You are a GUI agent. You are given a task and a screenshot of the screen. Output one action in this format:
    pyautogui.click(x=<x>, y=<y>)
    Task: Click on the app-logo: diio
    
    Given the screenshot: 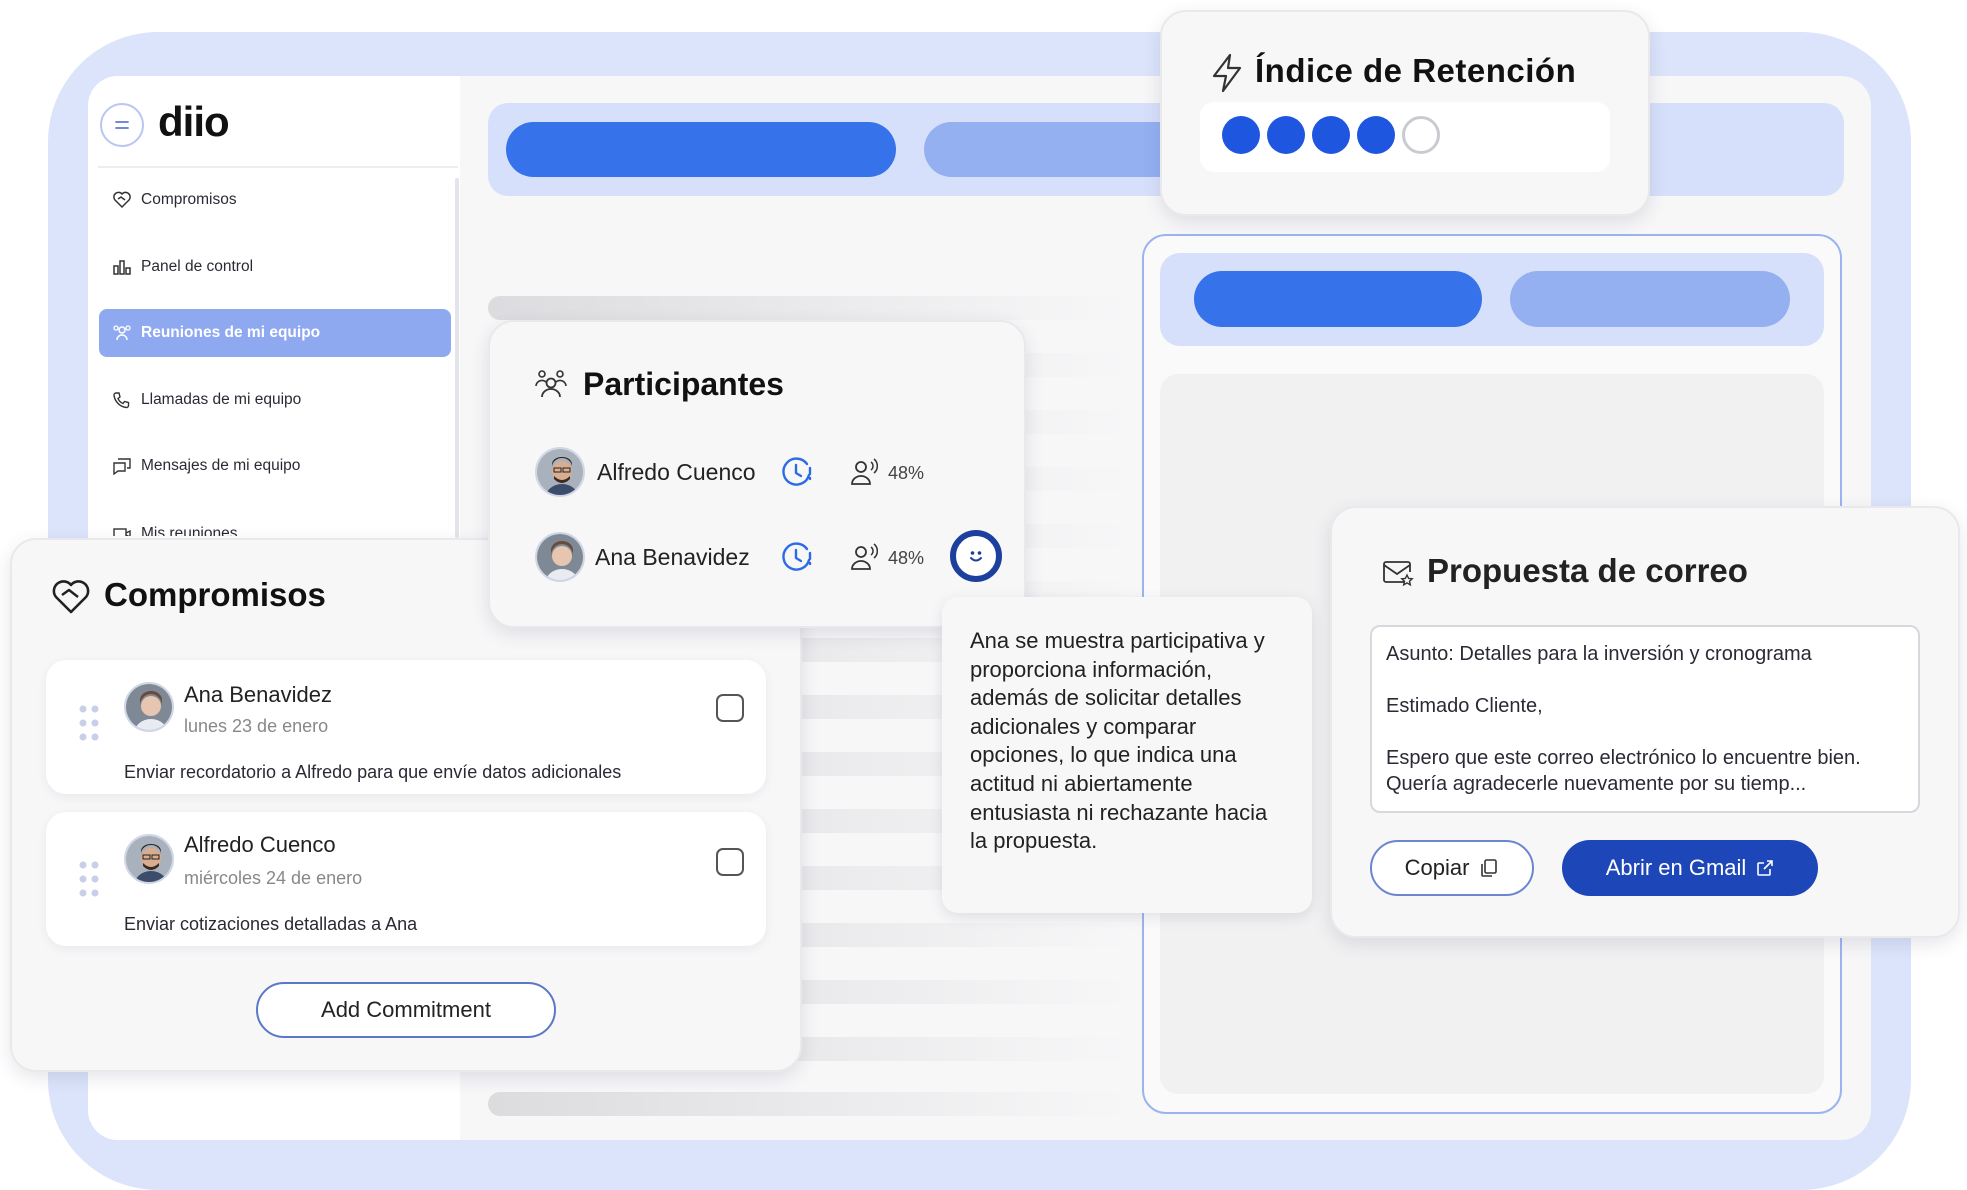 What is the action you would take?
    pyautogui.click(x=194, y=121)
    